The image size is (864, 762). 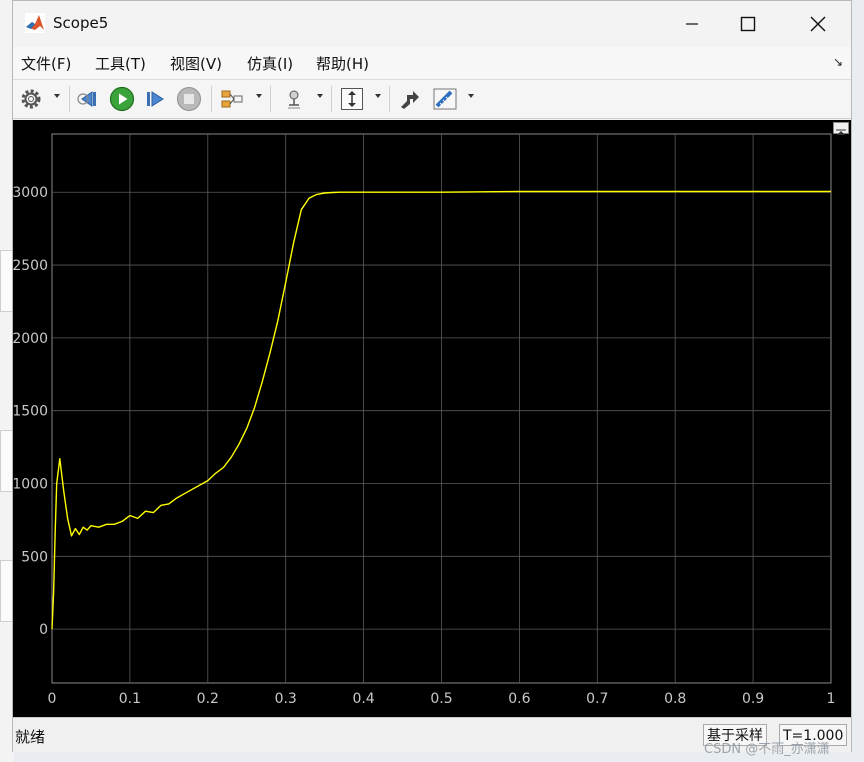 What do you see at coordinates (52, 699) in the screenshot?
I see `x-tick-label: 0` at bounding box center [52, 699].